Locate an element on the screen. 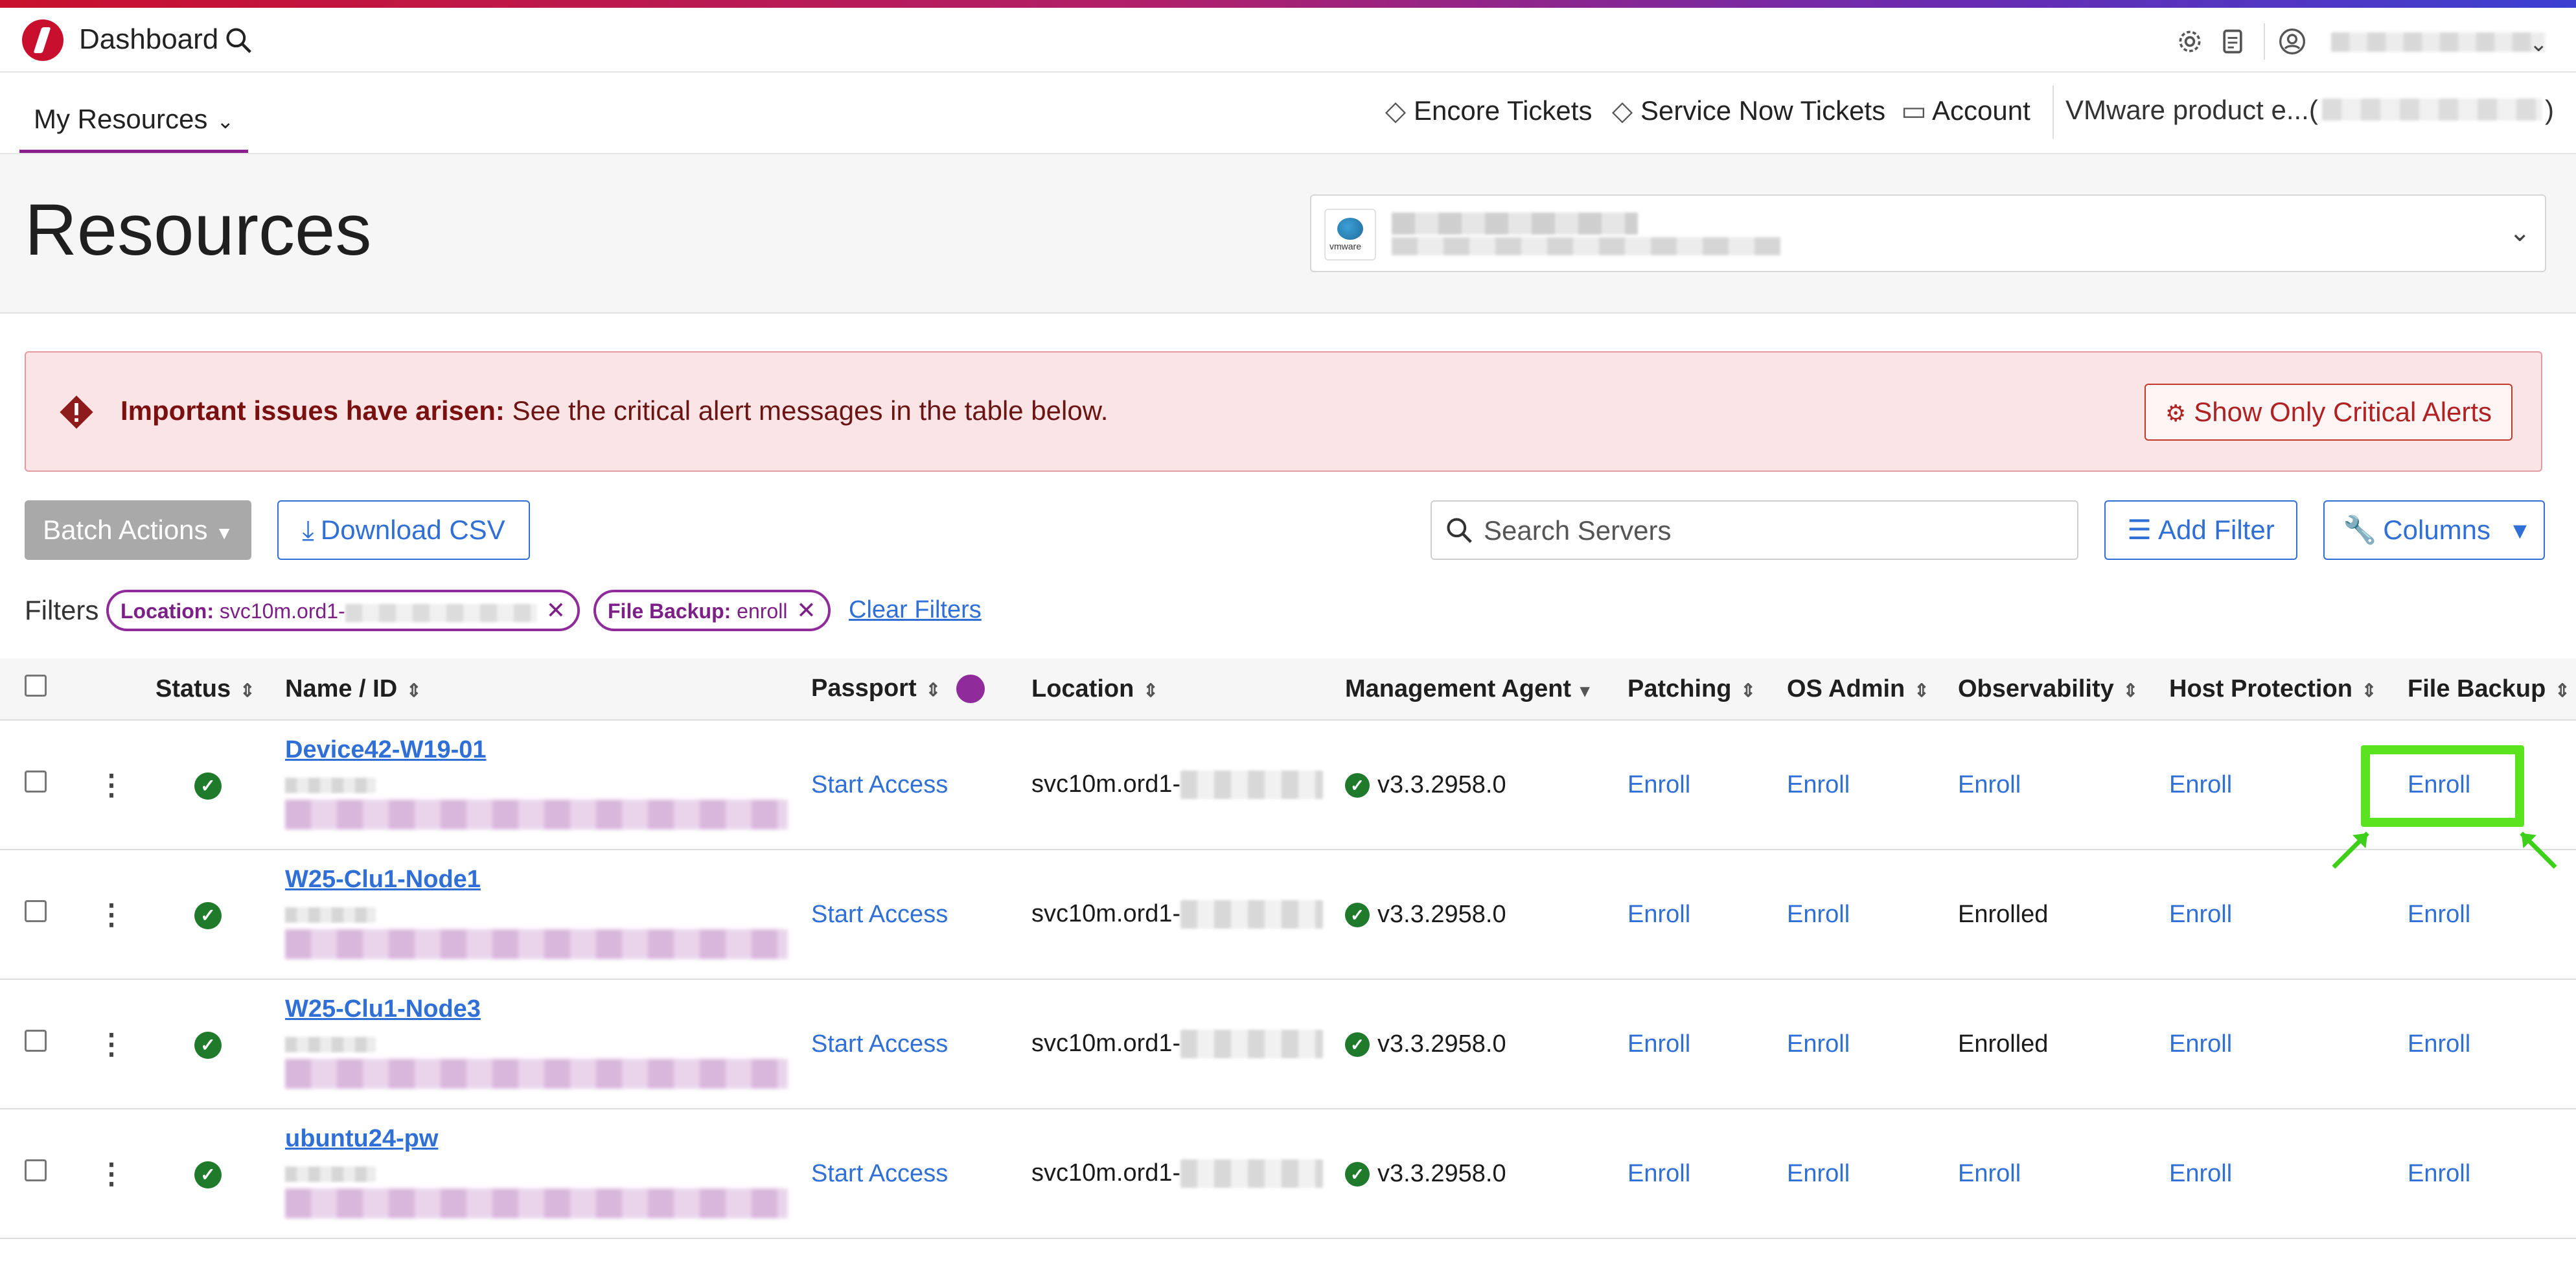  col-passport: Passport ⇕ is located at coordinates (908, 689).